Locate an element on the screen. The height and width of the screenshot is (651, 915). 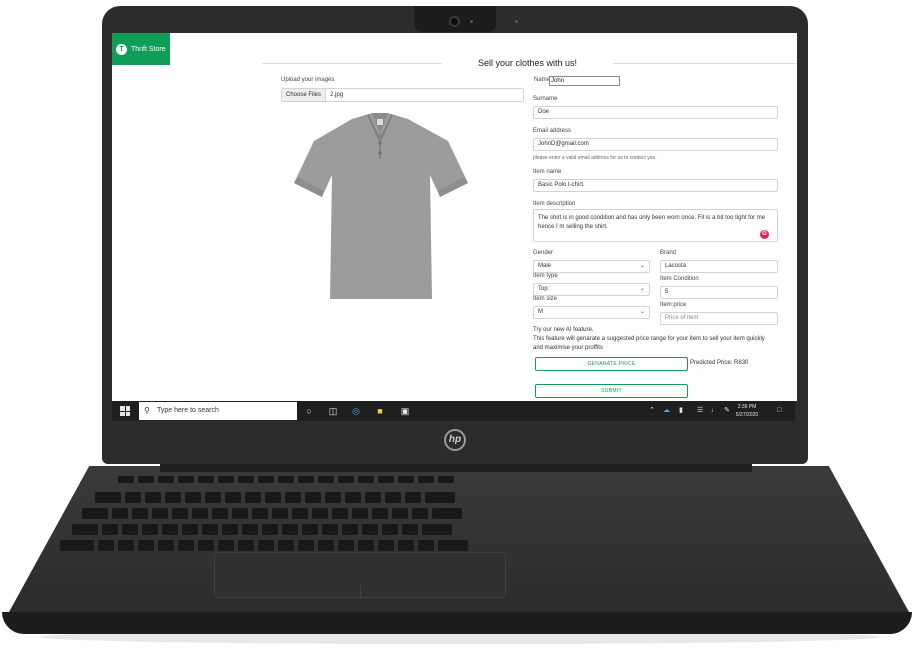
notification-icon: □ is located at coordinates (779, 411).